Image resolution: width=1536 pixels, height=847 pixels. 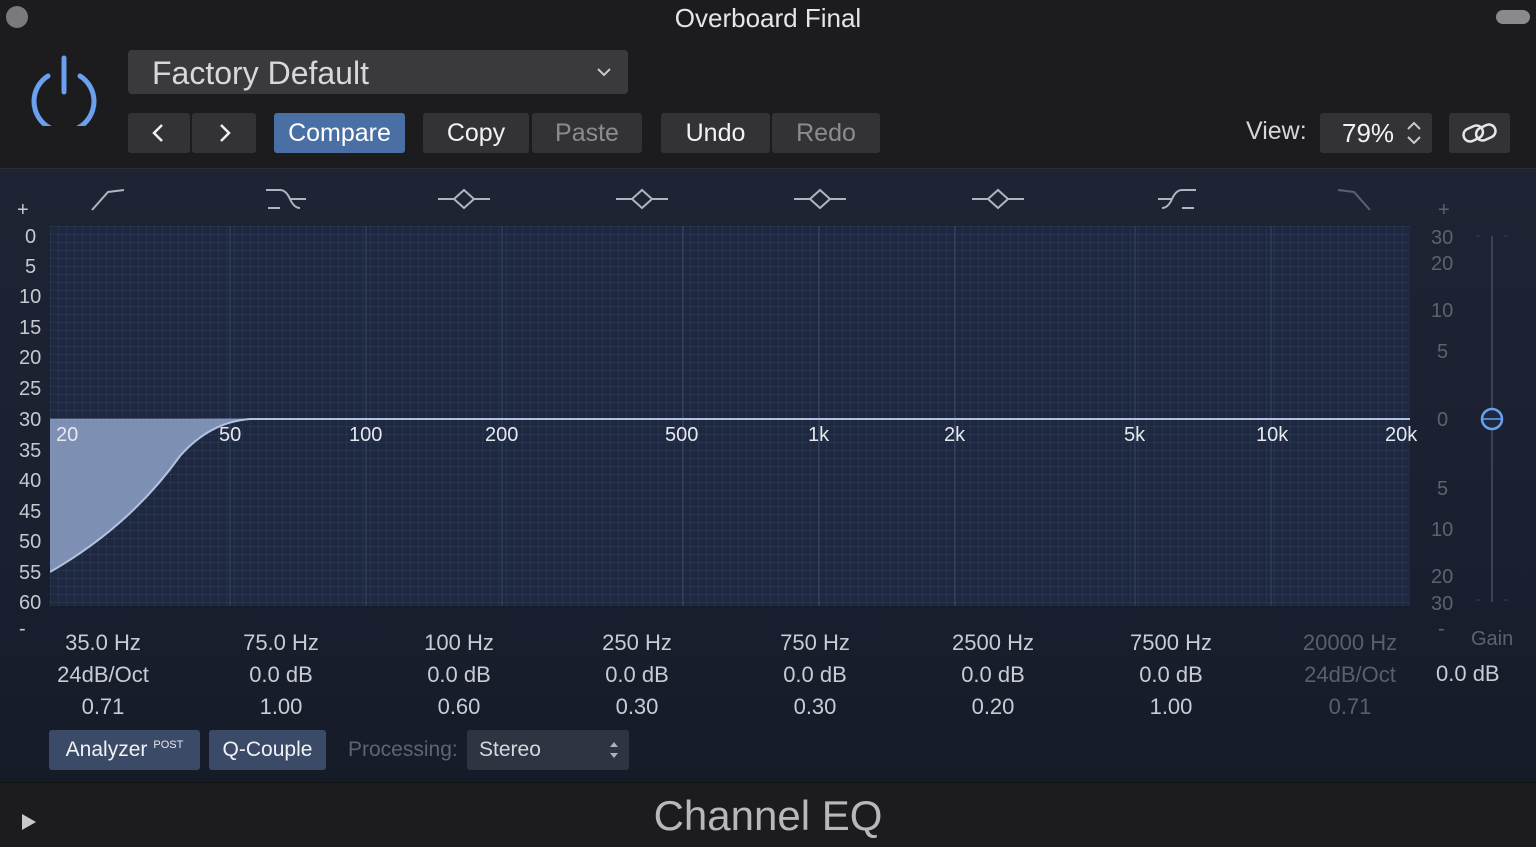 I want to click on scale-label: 45, so click(x=30, y=512).